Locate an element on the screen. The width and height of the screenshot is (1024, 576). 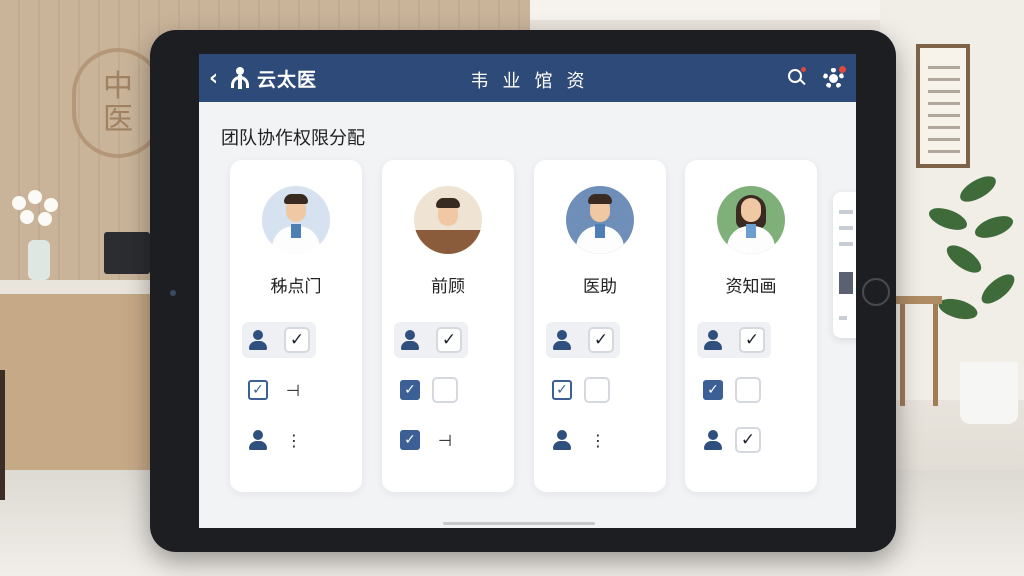
next-card-peek is located at coordinates (844, 265).